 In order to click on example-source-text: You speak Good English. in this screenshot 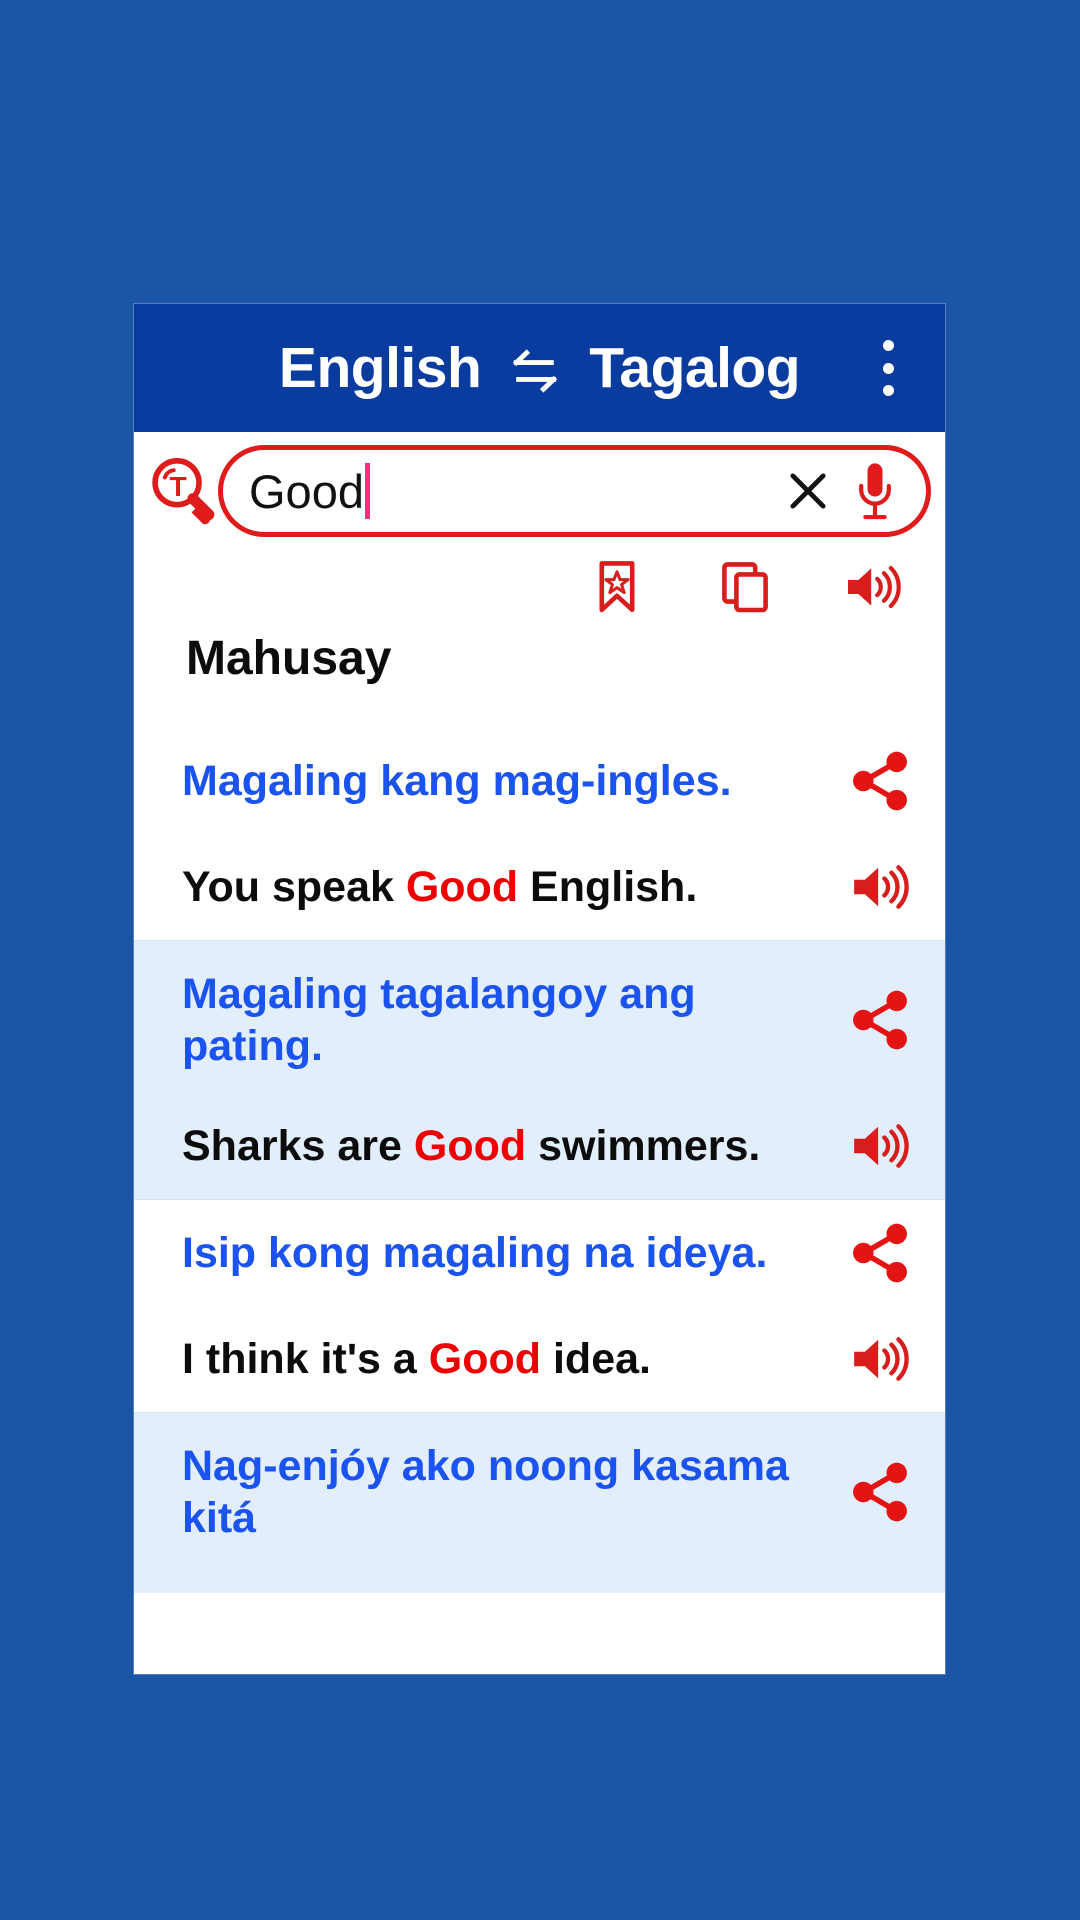, I will do `click(439, 887)`.